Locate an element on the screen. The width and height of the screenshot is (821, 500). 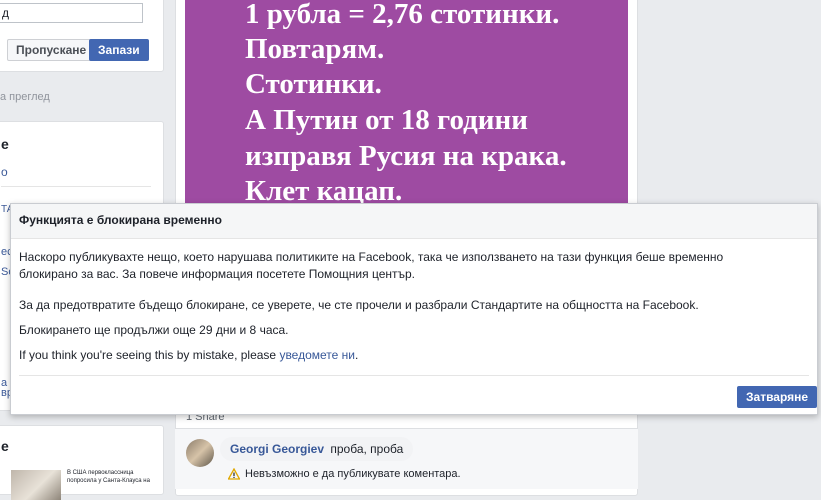
thumbnail-image is located at coordinates (36, 485).